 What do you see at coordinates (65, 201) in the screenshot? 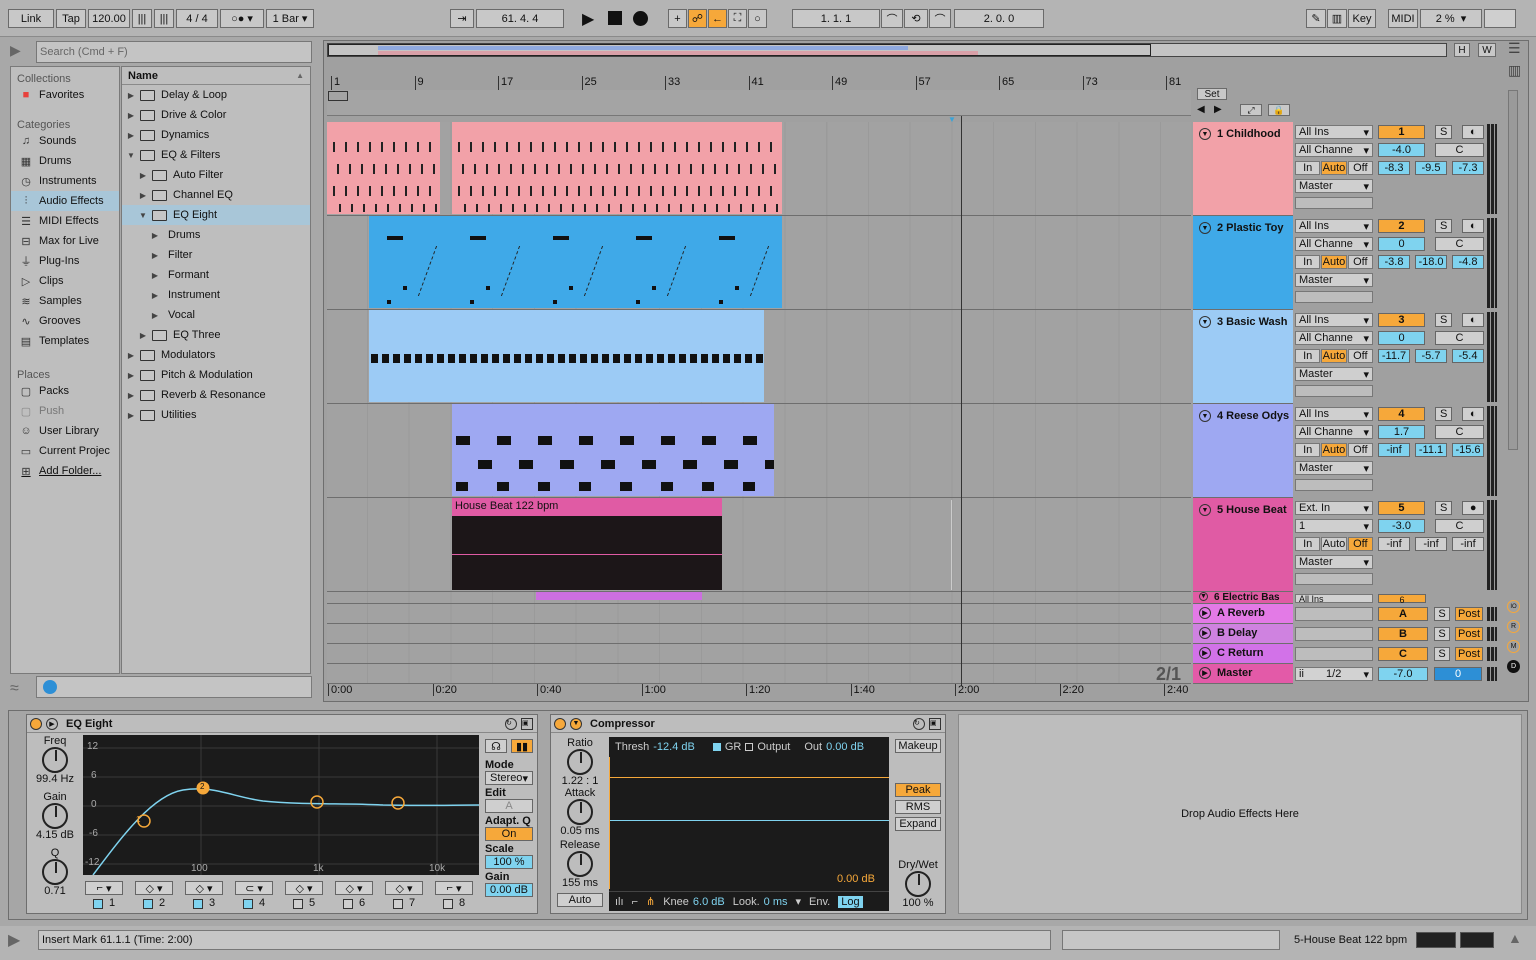
I see `sidebar-item-audio-effects: ⫶ Audio Effects` at bounding box center [65, 201].